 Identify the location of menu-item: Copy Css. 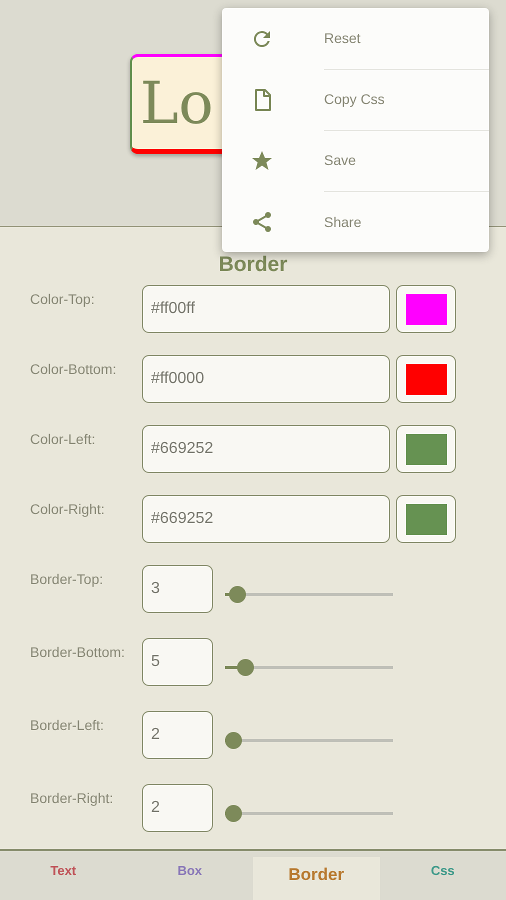
(406, 99).